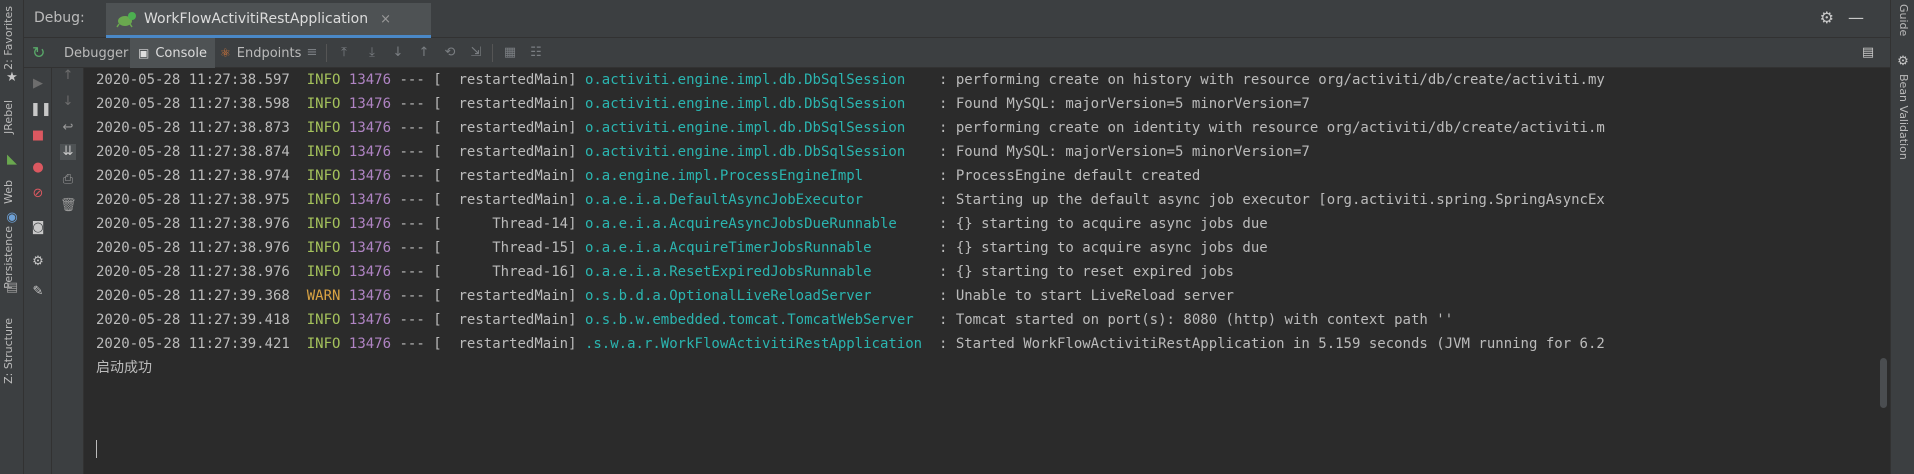 The width and height of the screenshot is (1914, 474). What do you see at coordinates (38, 228) in the screenshot?
I see `camera-icon: ◙` at bounding box center [38, 228].